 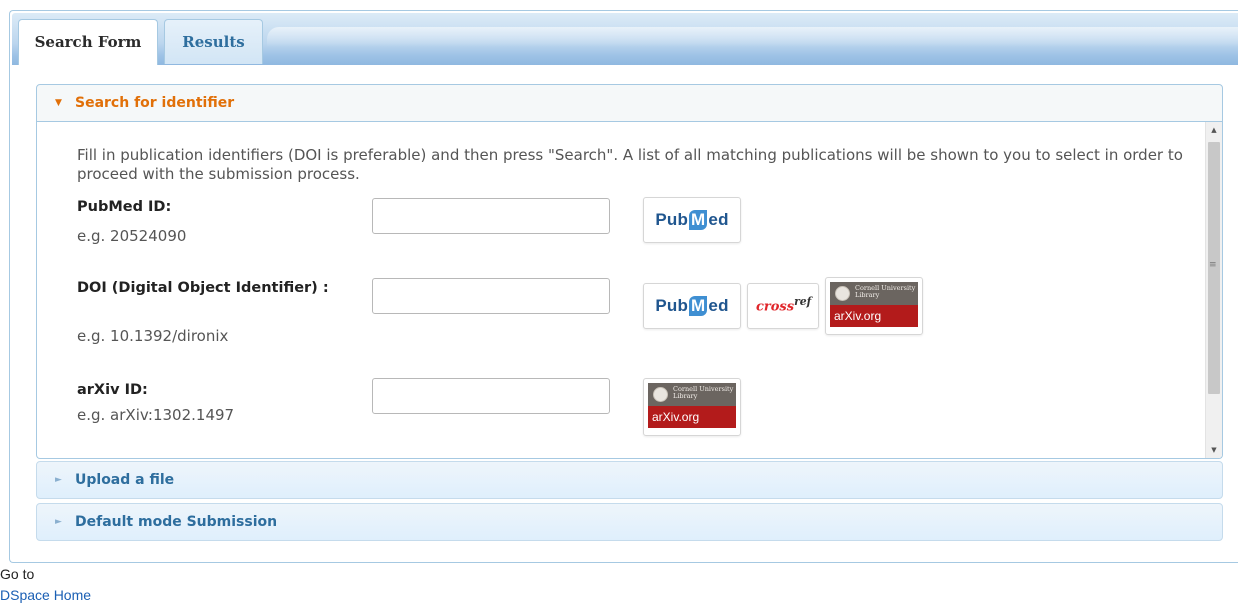 I want to click on doi-crossref-button: crossref, so click(x=783, y=306).